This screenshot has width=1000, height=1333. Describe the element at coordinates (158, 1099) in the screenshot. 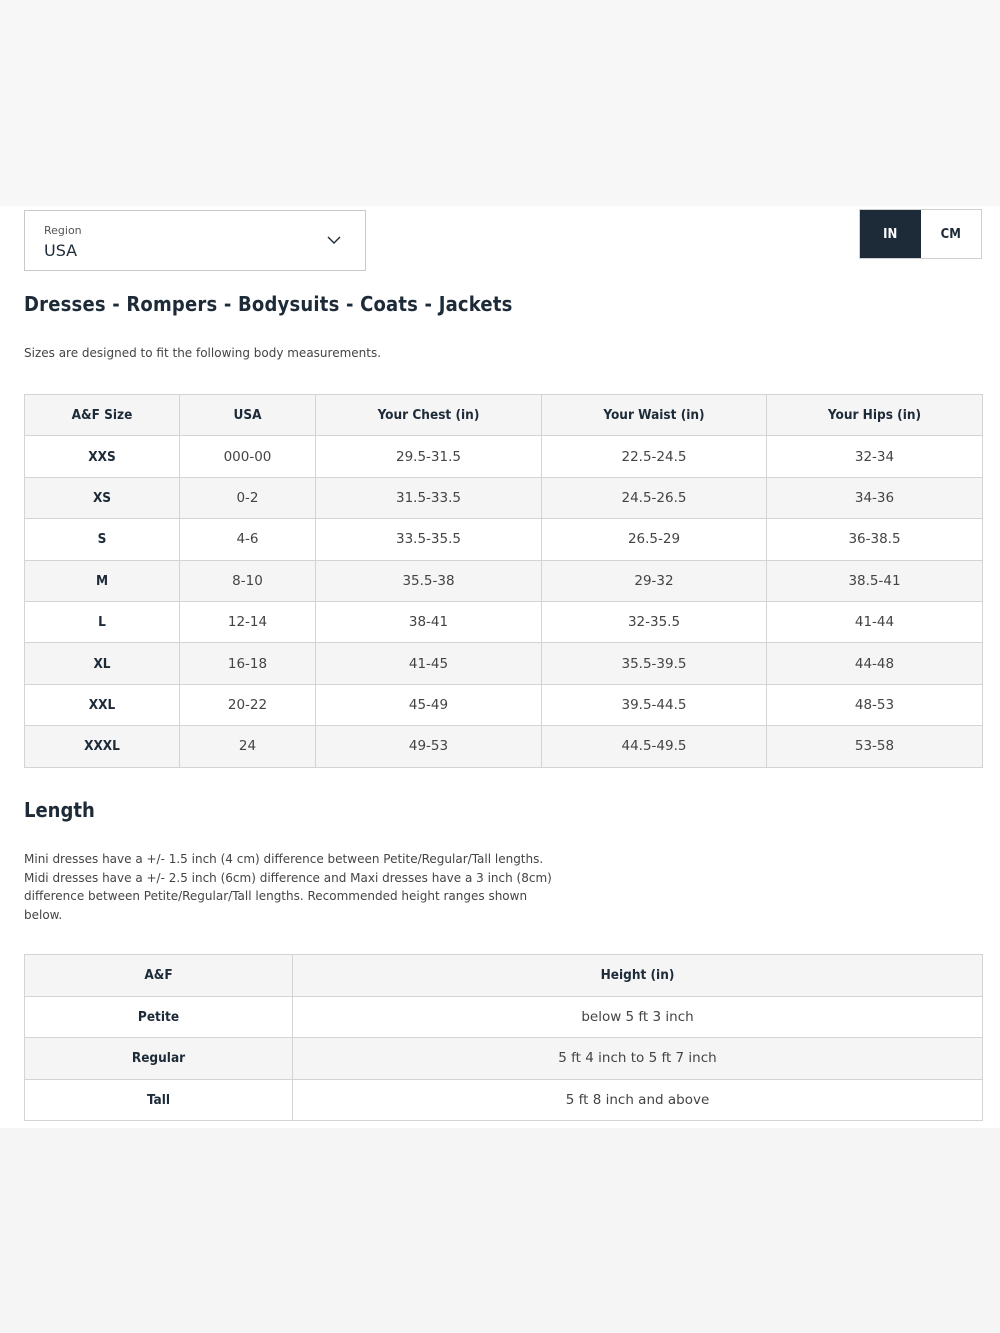

I see `length-fit-cell: Tall` at that location.